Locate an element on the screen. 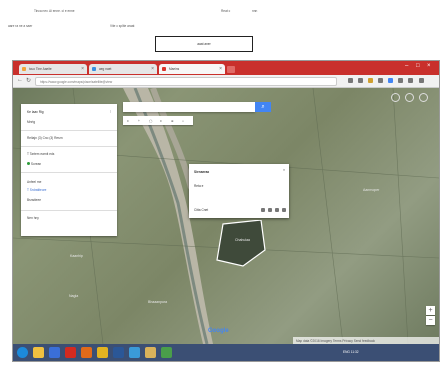 The image size is (446, 372). minimize-icon: – is located at coordinates (406, 66).